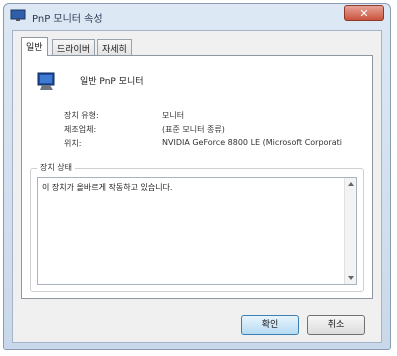 The width and height of the screenshot is (397, 356). Describe the element at coordinates (34, 46) in the screenshot. I see `tab-general: 일반` at that location.